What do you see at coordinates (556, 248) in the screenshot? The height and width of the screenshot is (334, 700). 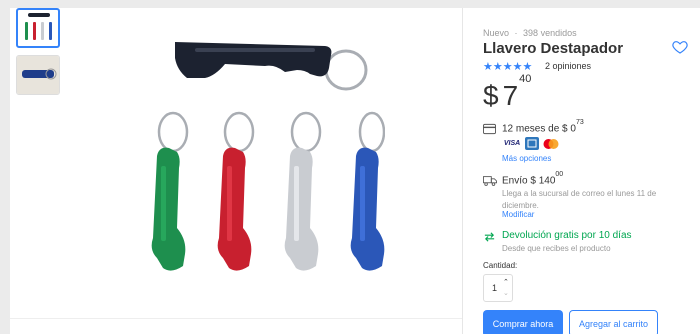 I see `free-return-detail: Desde que recibes el producto` at bounding box center [556, 248].